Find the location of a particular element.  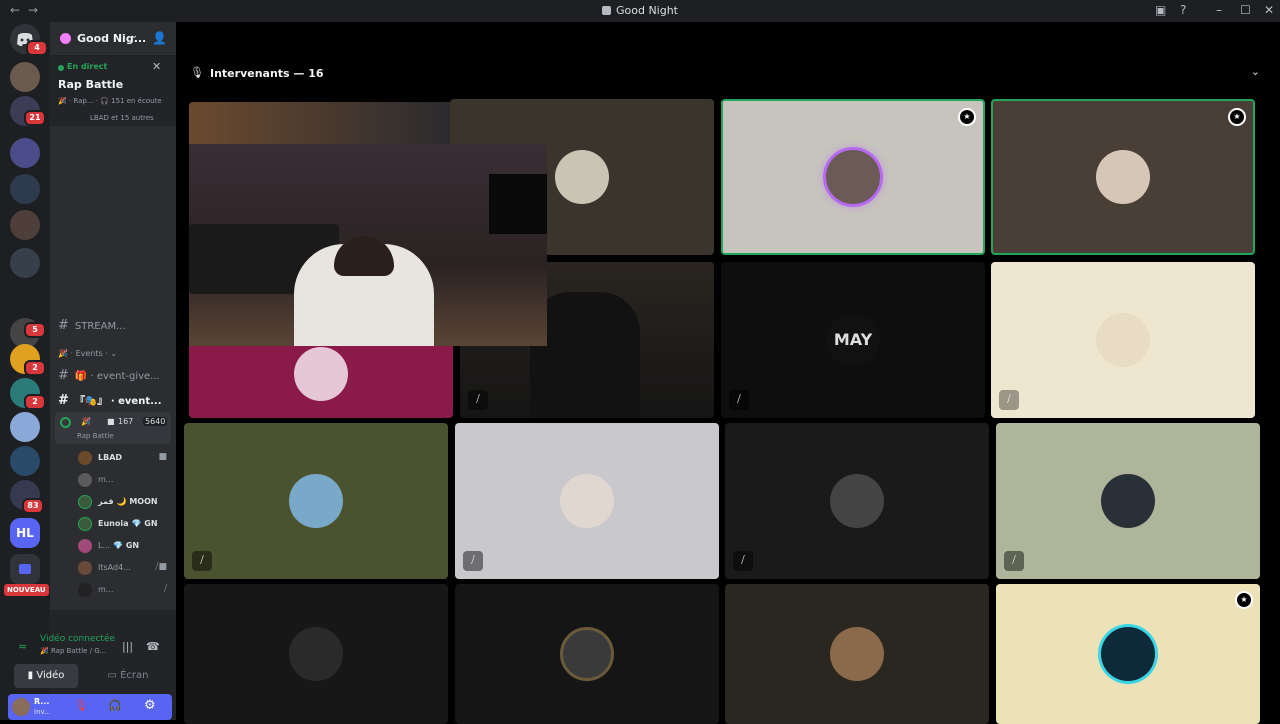

voice-user: قمر 🌙 MOON is located at coordinates (125, 502).